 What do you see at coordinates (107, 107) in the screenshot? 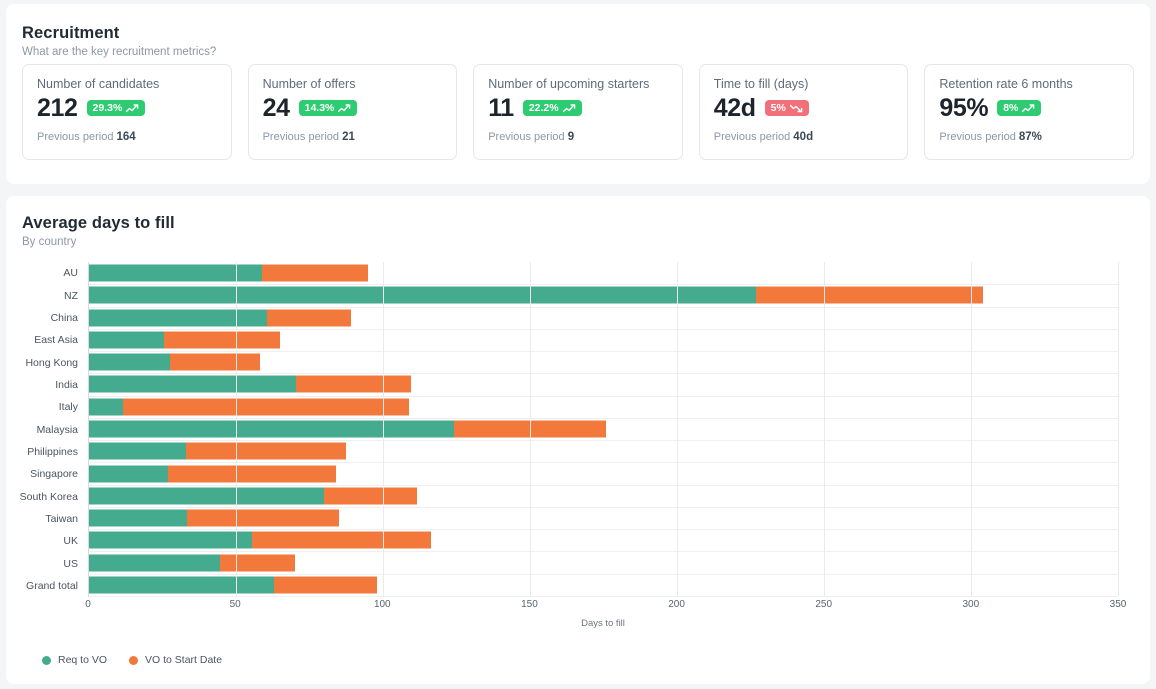
I see `kpi-delta-text: 29.3%` at bounding box center [107, 107].